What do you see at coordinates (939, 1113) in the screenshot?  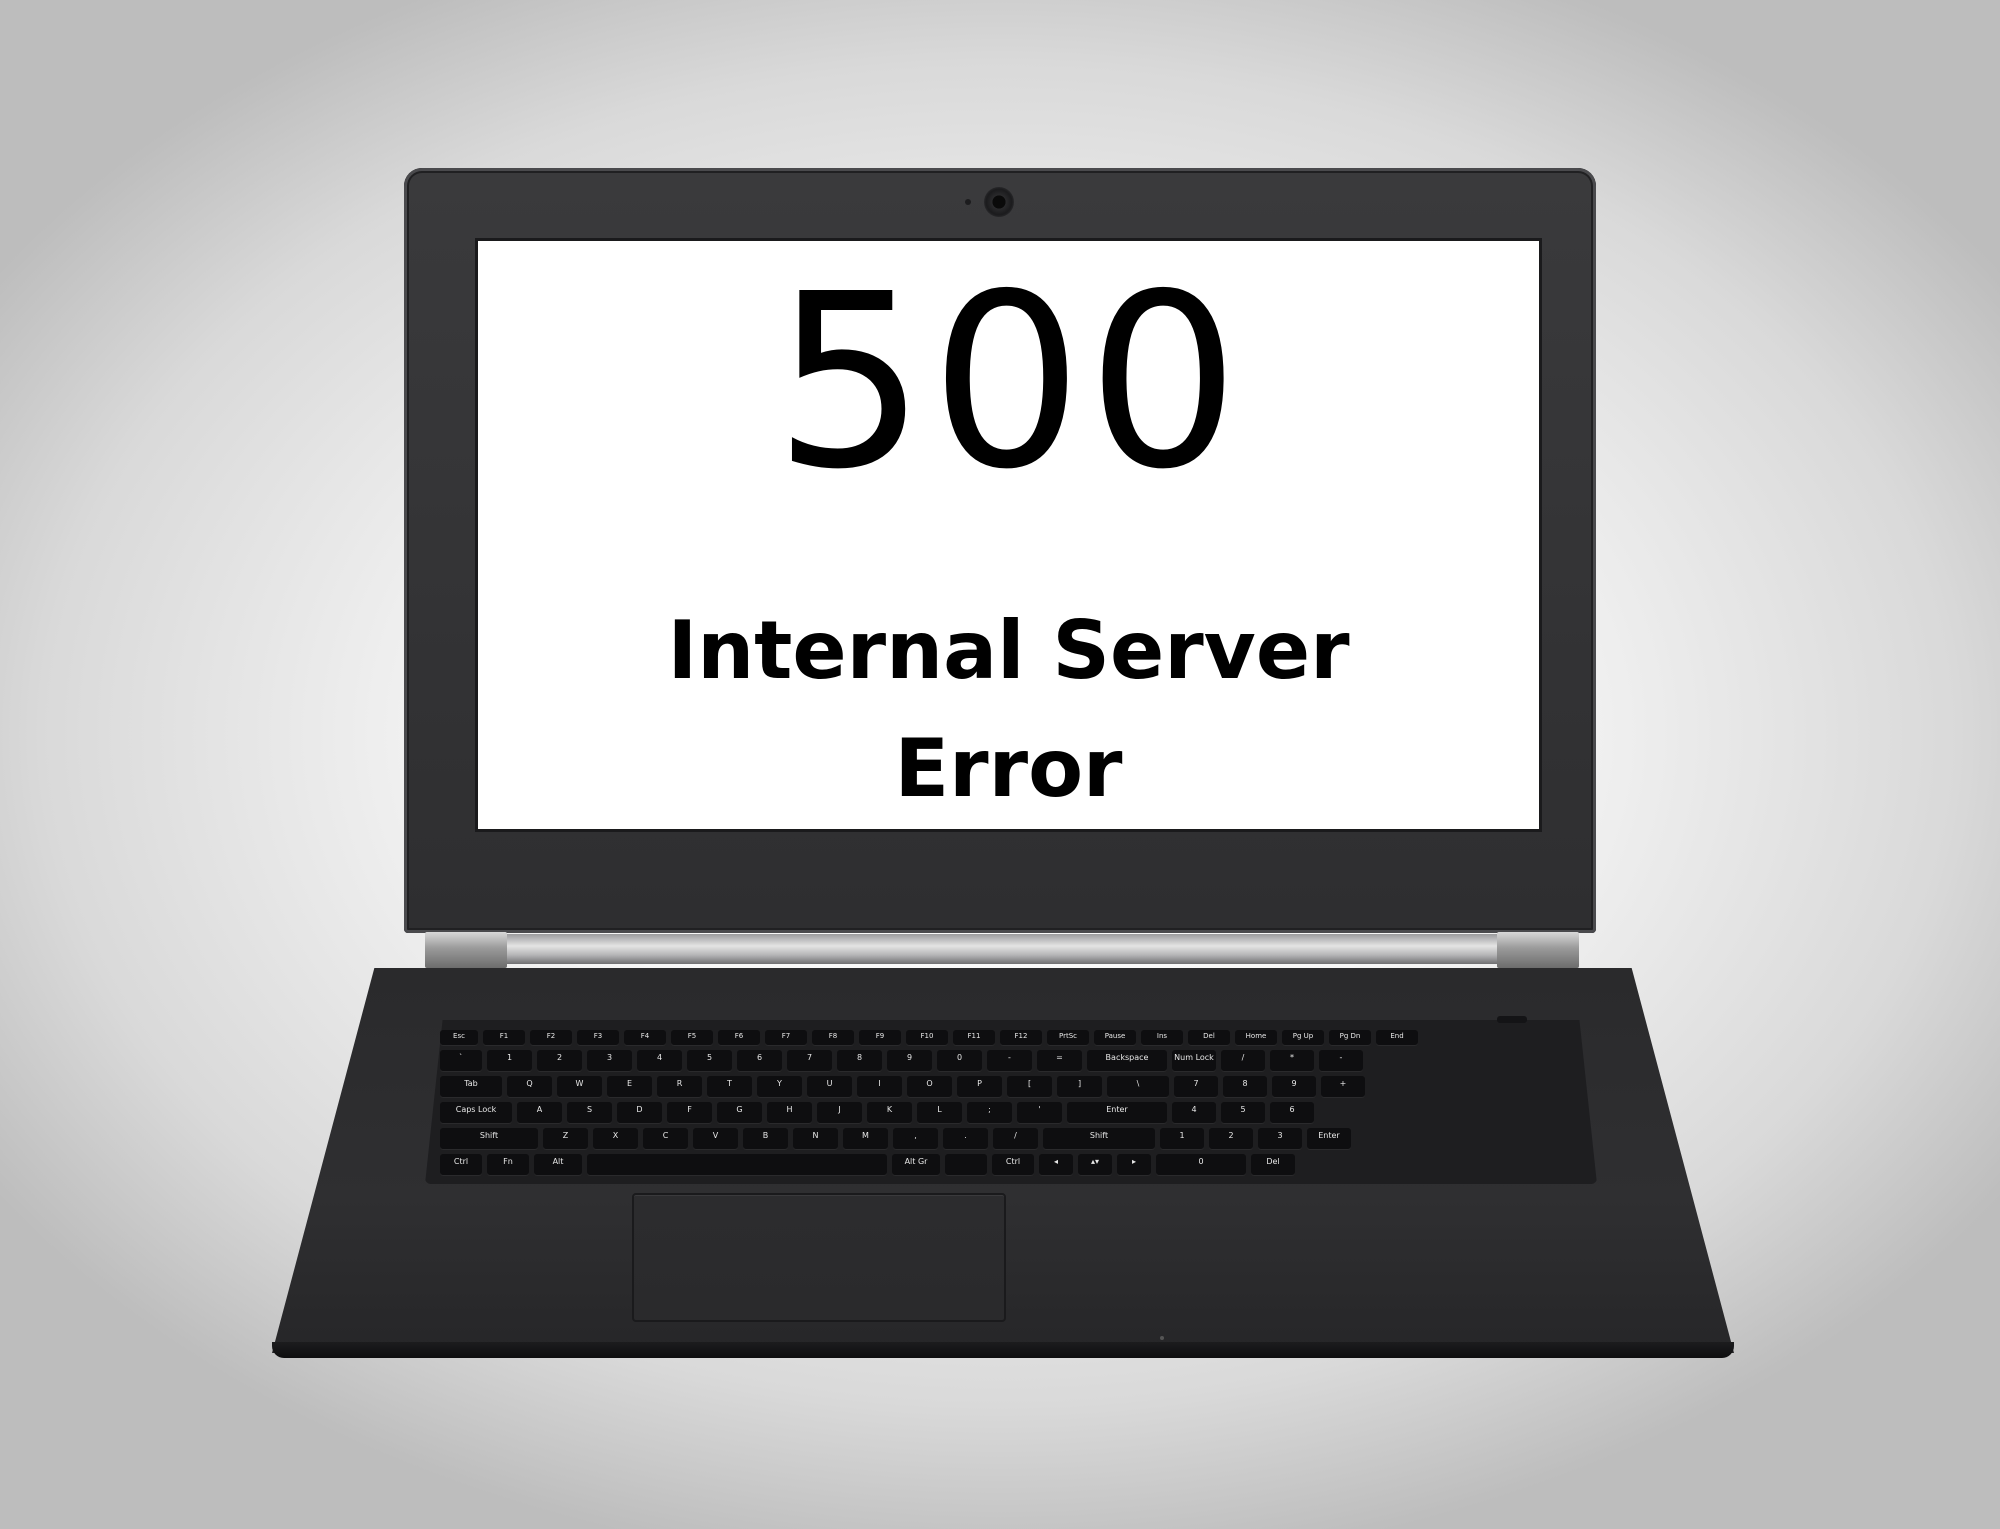 I see `key: L` at bounding box center [939, 1113].